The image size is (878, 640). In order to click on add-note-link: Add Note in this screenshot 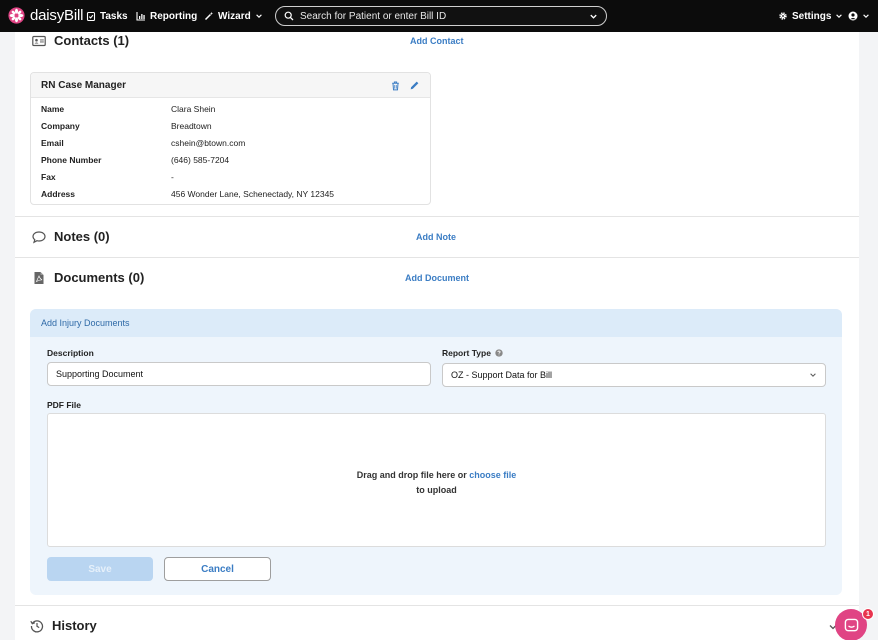, I will do `click(436, 237)`.